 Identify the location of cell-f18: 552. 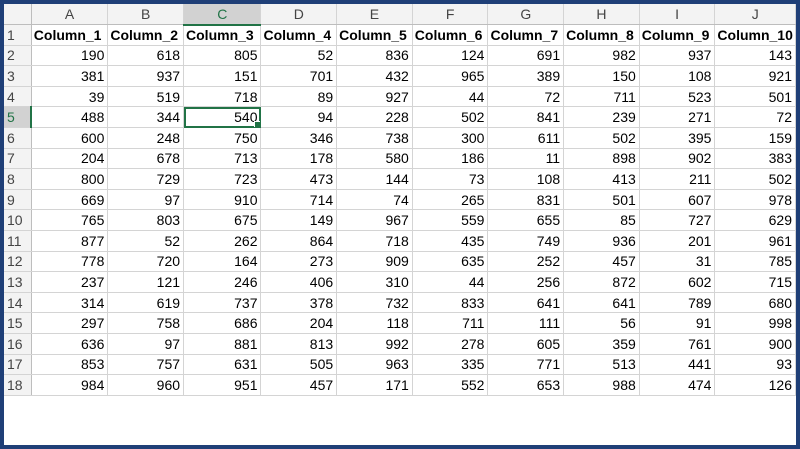
(450, 385).